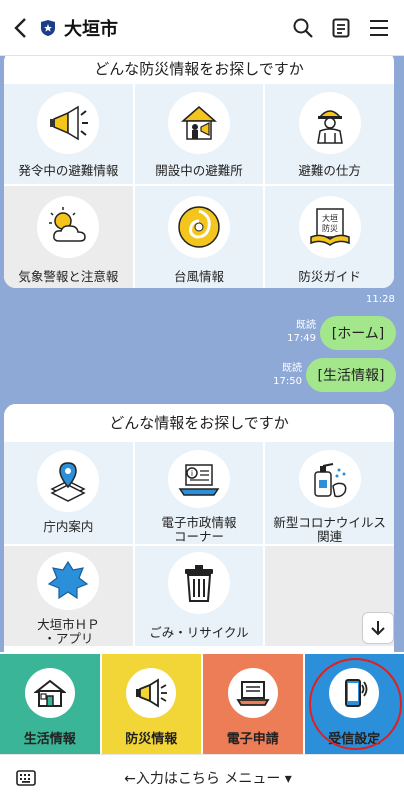 The height and width of the screenshot is (800, 404). Describe the element at coordinates (68, 227) in the screenshot. I see `weather-icon` at that location.